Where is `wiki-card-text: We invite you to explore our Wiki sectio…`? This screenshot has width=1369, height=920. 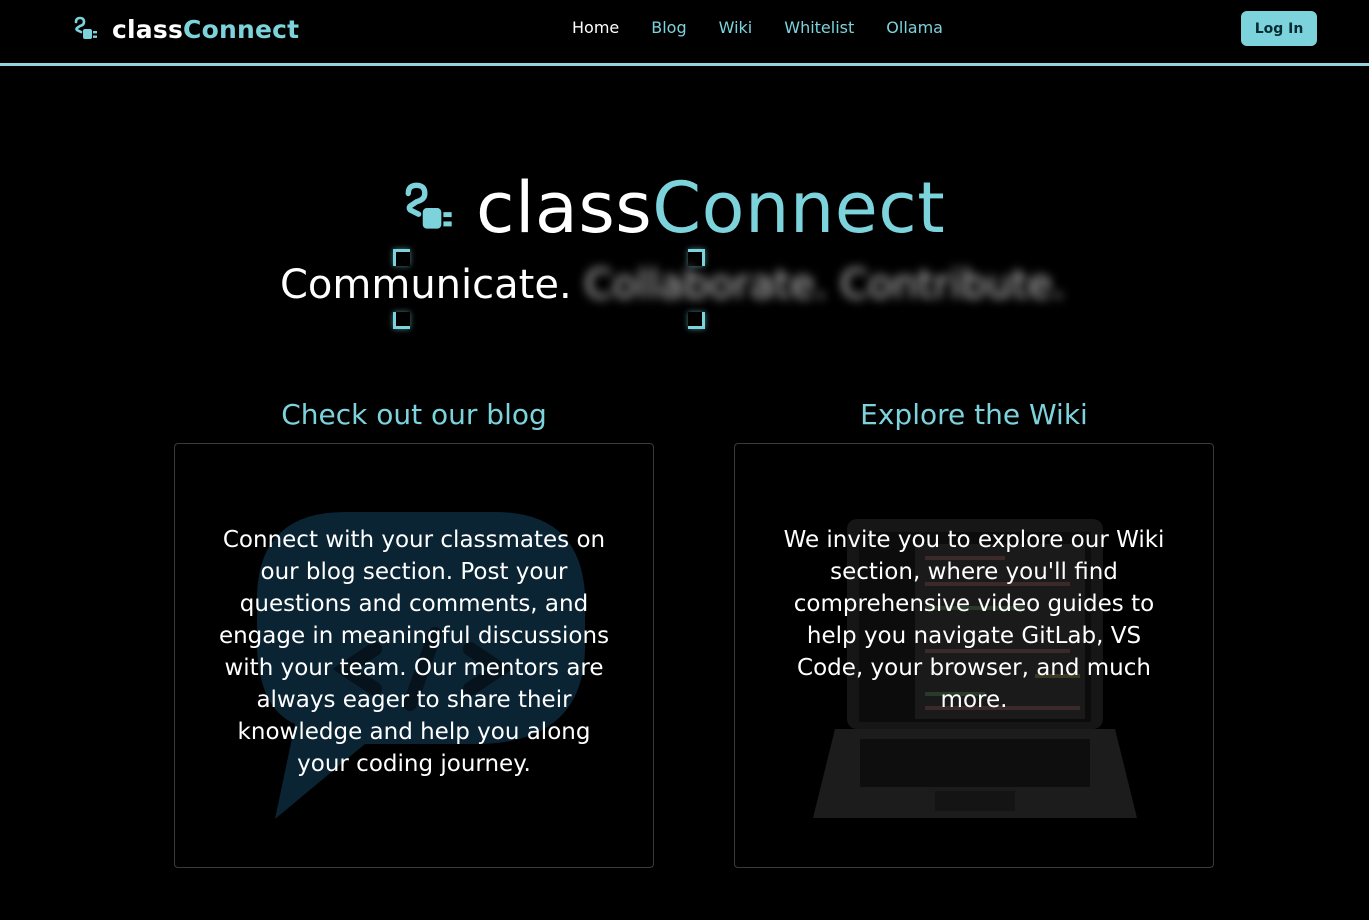 wiki-card-text: We invite you to explore our Wiki sectio… is located at coordinates (974, 620).